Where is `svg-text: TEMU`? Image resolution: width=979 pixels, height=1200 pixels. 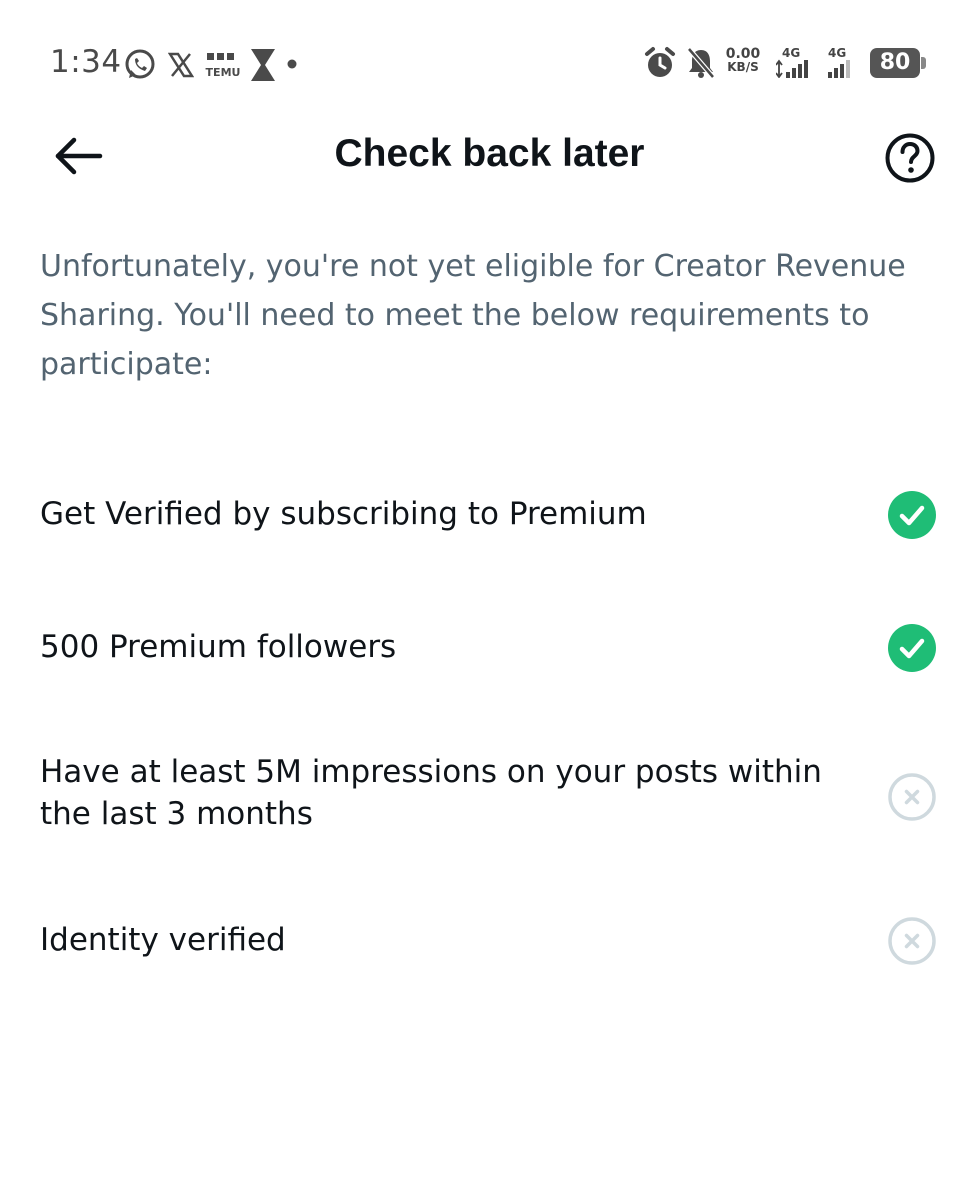 svg-text: TEMU is located at coordinates (223, 72).